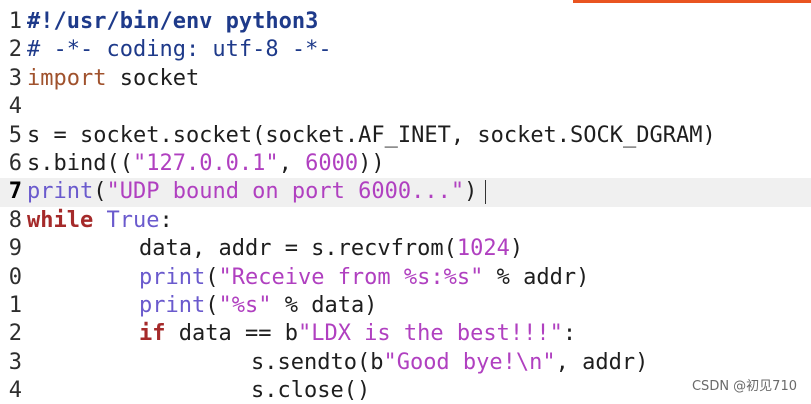 The width and height of the screenshot is (811, 404). Describe the element at coordinates (405, 50) in the screenshot. I see `code-line: 2 # -*- coding: utf-8 -*-` at that location.